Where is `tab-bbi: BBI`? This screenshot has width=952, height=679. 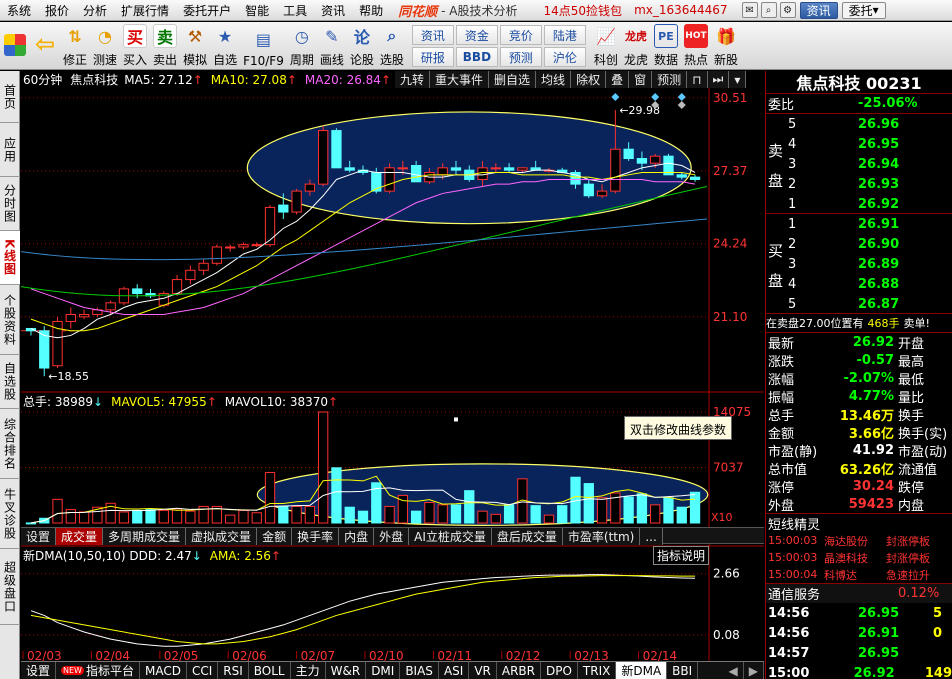 tab-bbi: BBI is located at coordinates (683, 670).